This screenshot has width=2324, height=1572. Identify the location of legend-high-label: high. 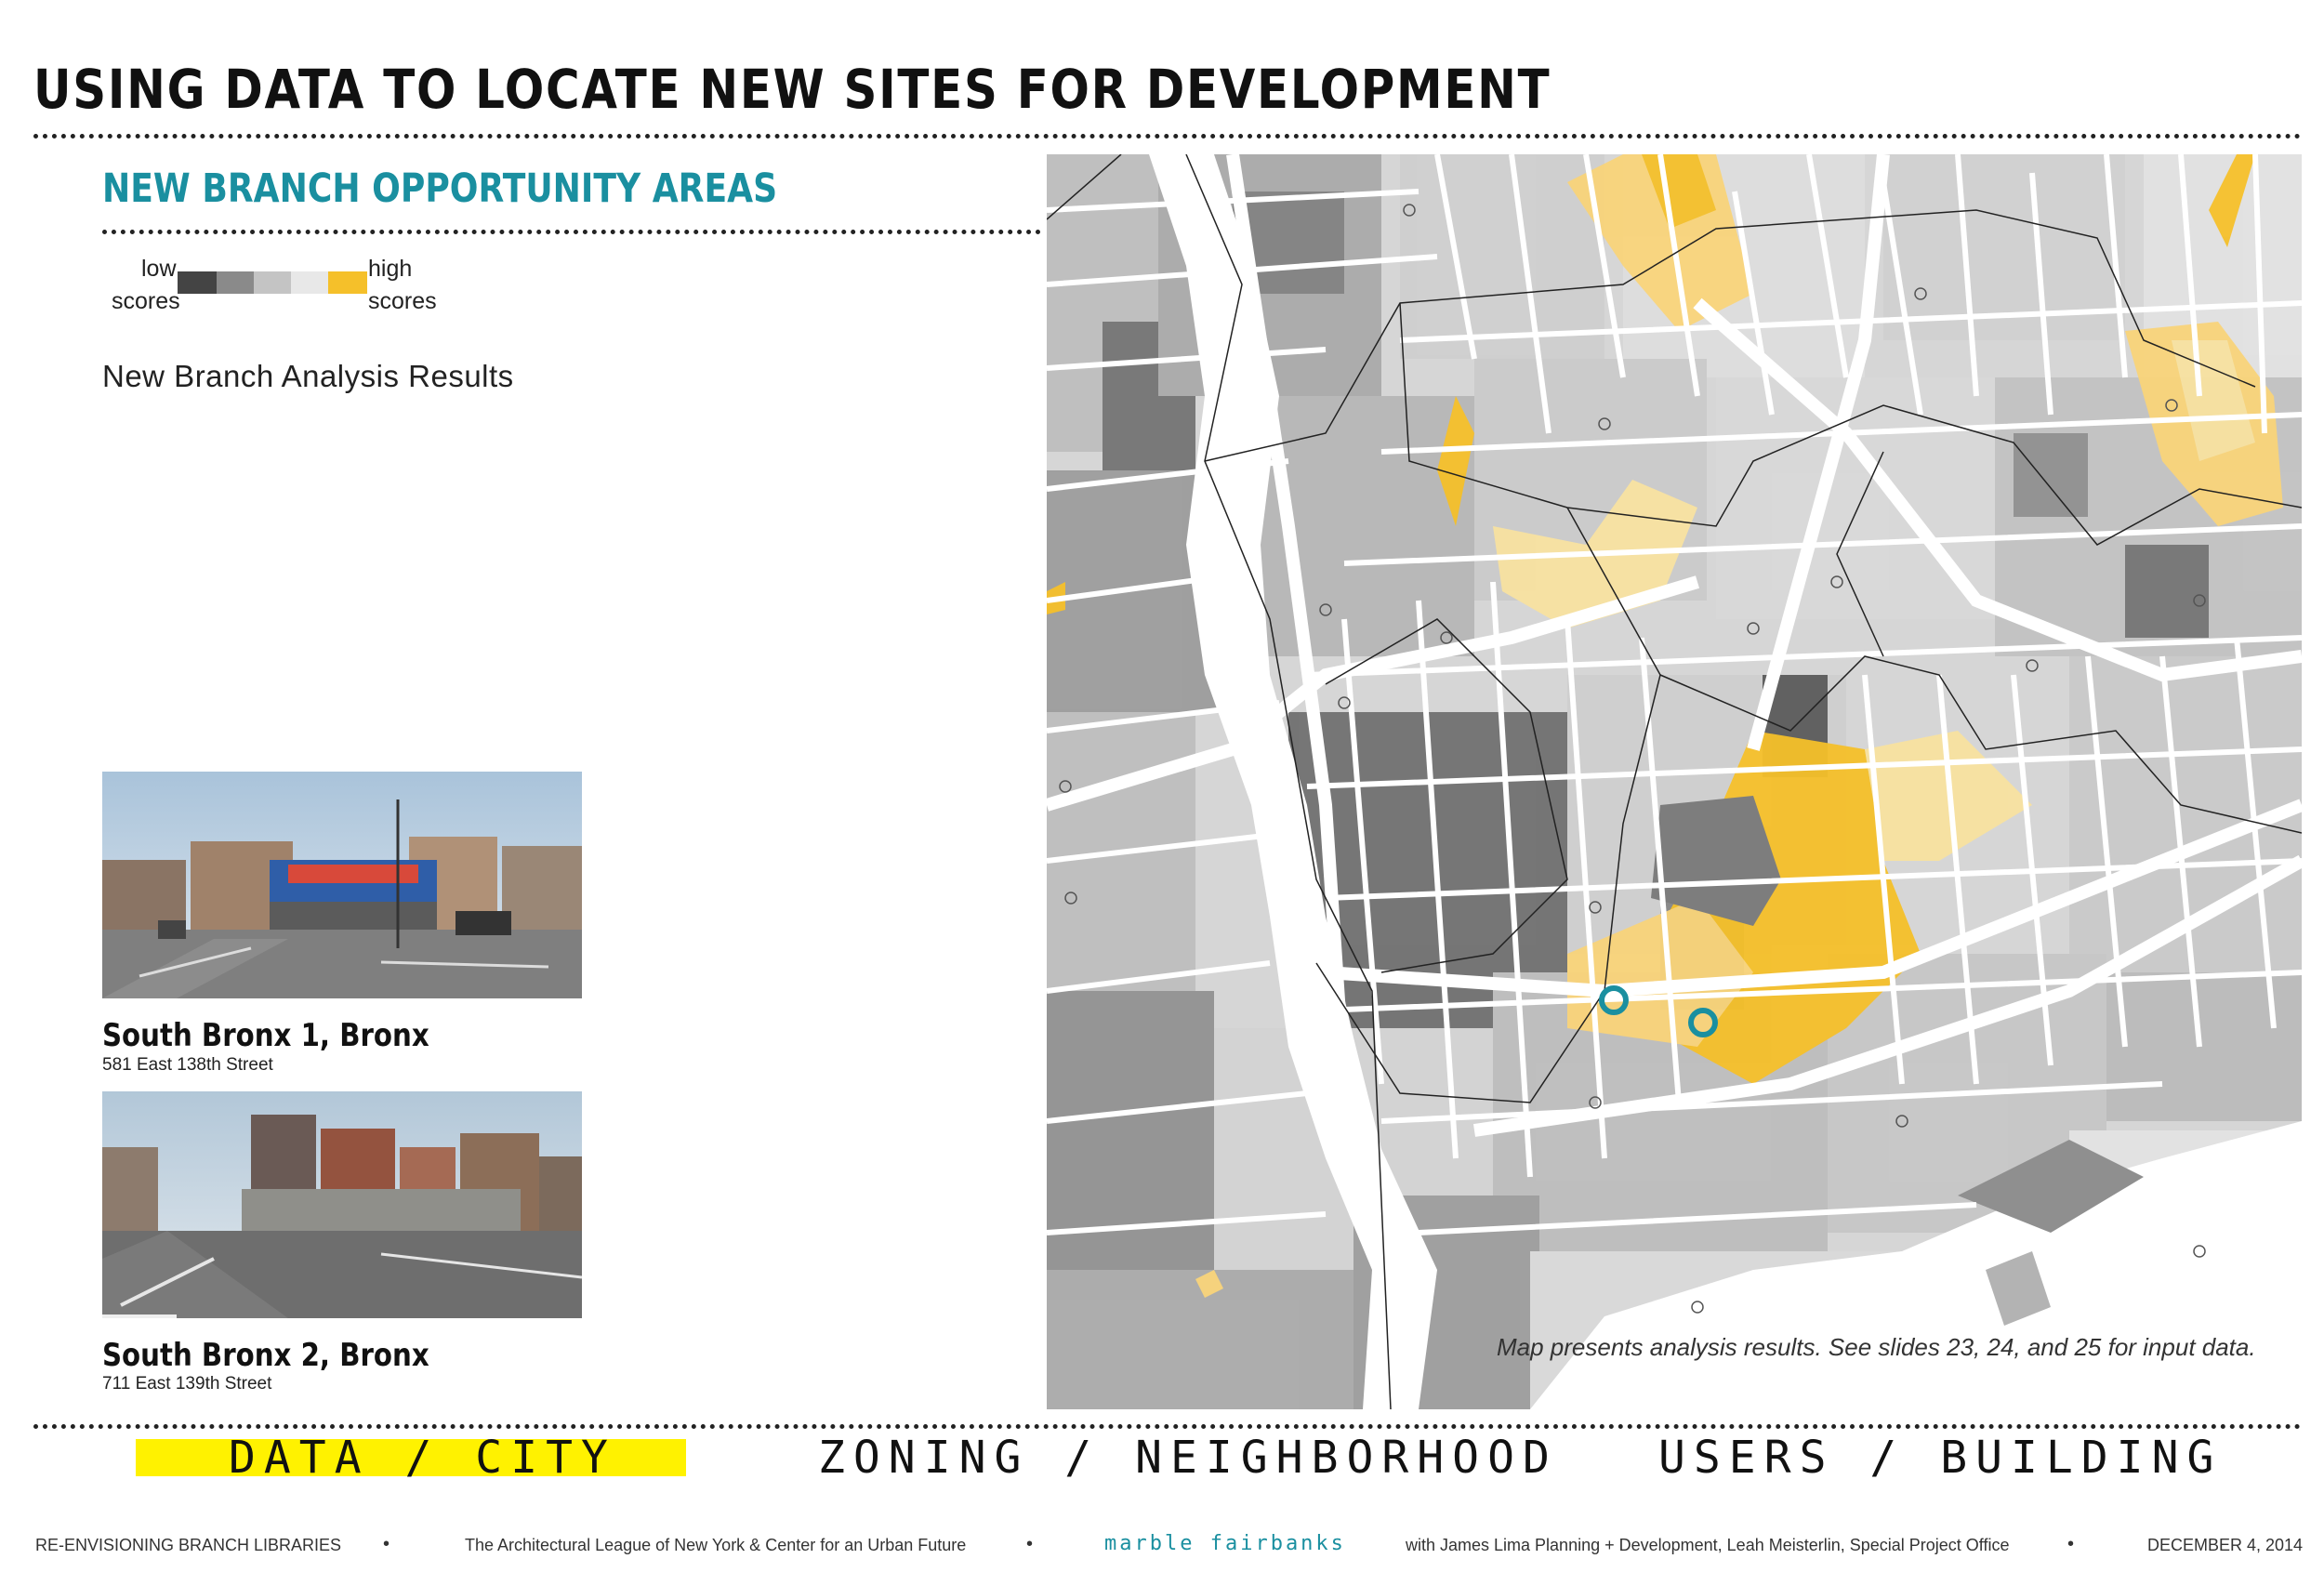
(390, 269).